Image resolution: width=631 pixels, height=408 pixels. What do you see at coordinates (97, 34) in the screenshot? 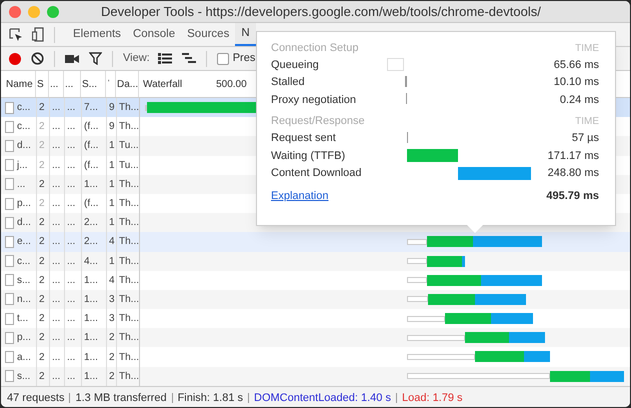
I see `panel-tab: Elements` at bounding box center [97, 34].